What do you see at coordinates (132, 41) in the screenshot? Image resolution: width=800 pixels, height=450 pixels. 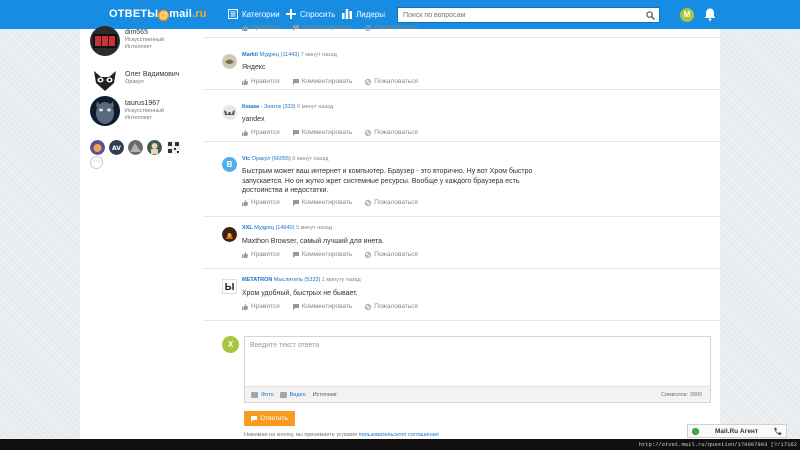 I see `leader-item: dim565 Искусственный Интеллект` at bounding box center [132, 41].